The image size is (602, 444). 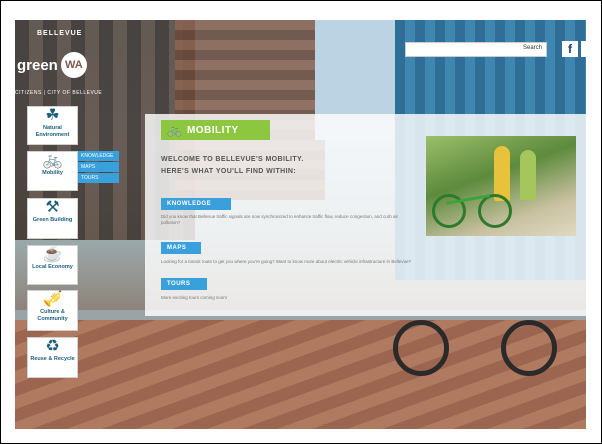 What do you see at coordinates (52, 315) in the screenshot?
I see `nav-label: Culture & Community` at bounding box center [52, 315].